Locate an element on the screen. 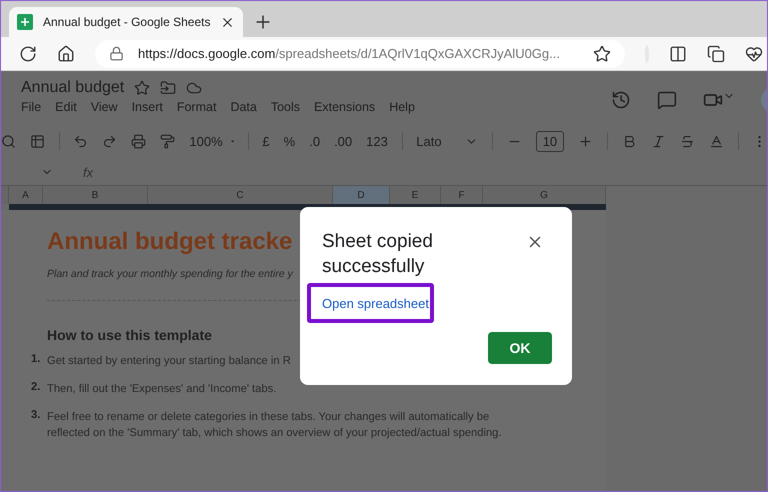 The image size is (768, 492). zoom-select: 100% is located at coordinates (206, 141).